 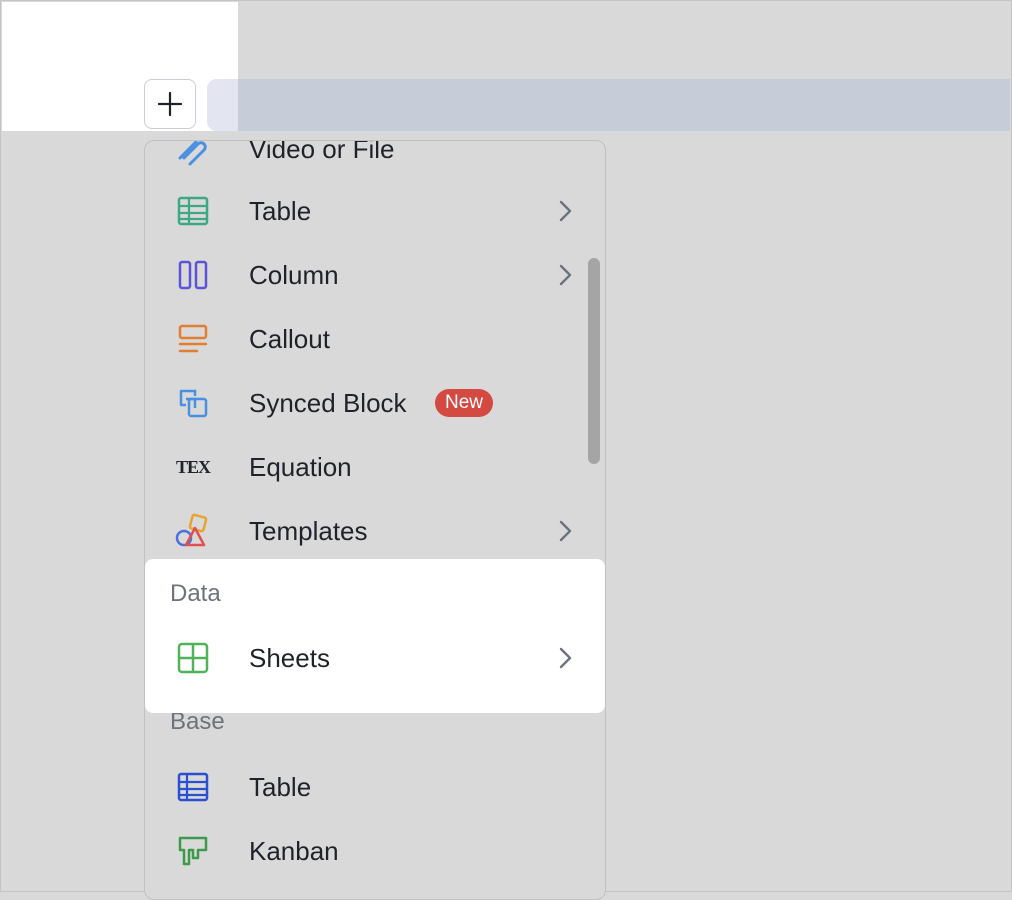 What do you see at coordinates (594, 361) in the screenshot?
I see `menu-scrollbar` at bounding box center [594, 361].